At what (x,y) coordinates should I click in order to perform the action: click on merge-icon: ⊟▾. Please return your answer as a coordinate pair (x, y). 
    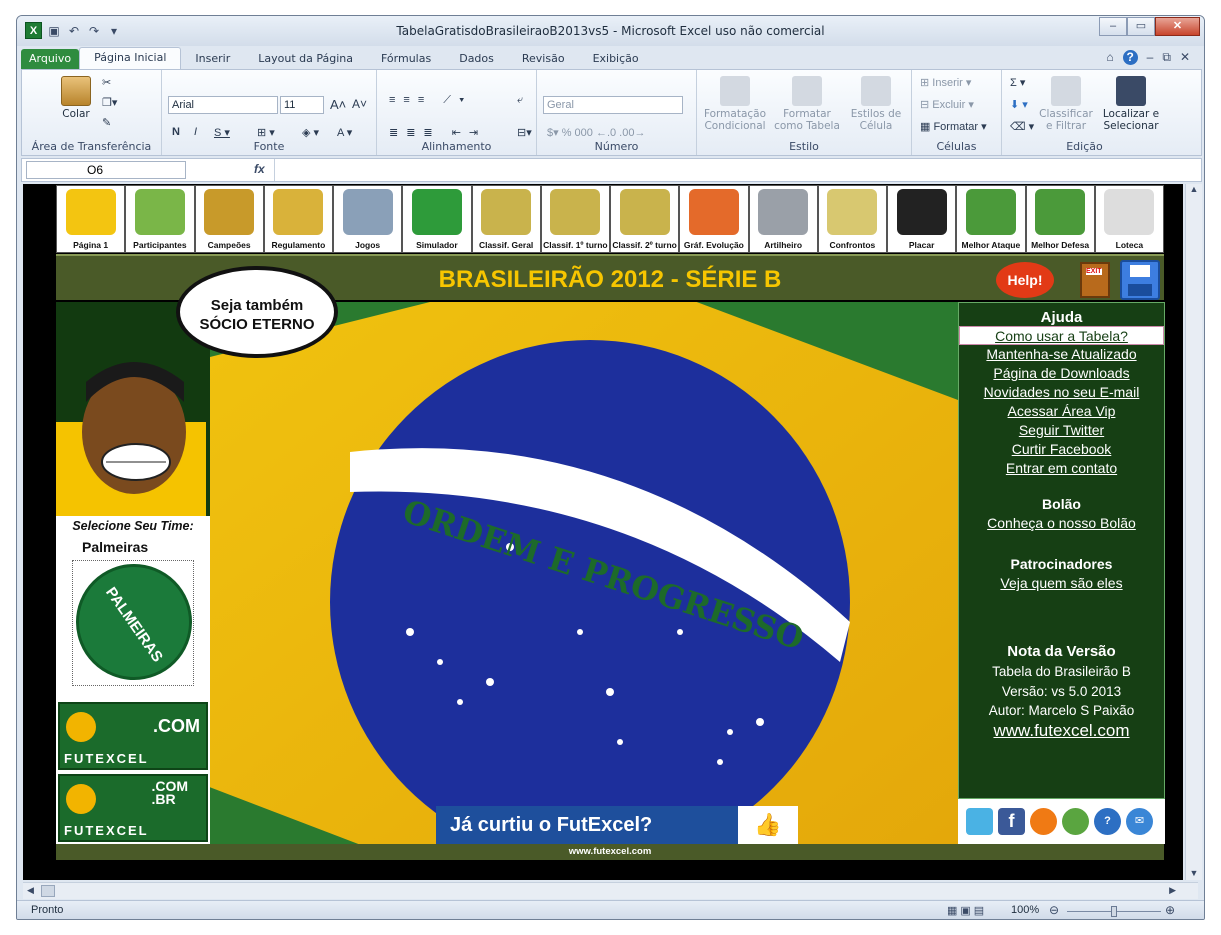
    Looking at the image, I should click on (524, 132).